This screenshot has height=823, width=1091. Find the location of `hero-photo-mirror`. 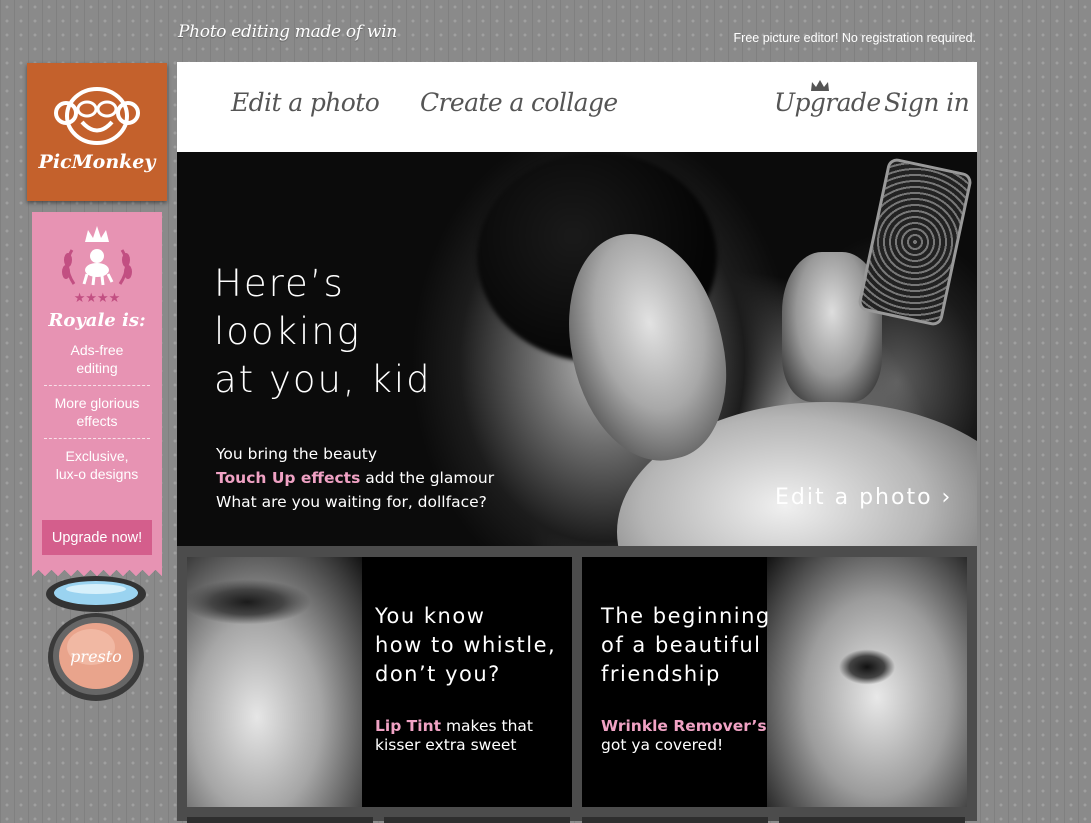

hero-photo-mirror is located at coordinates (915, 242).